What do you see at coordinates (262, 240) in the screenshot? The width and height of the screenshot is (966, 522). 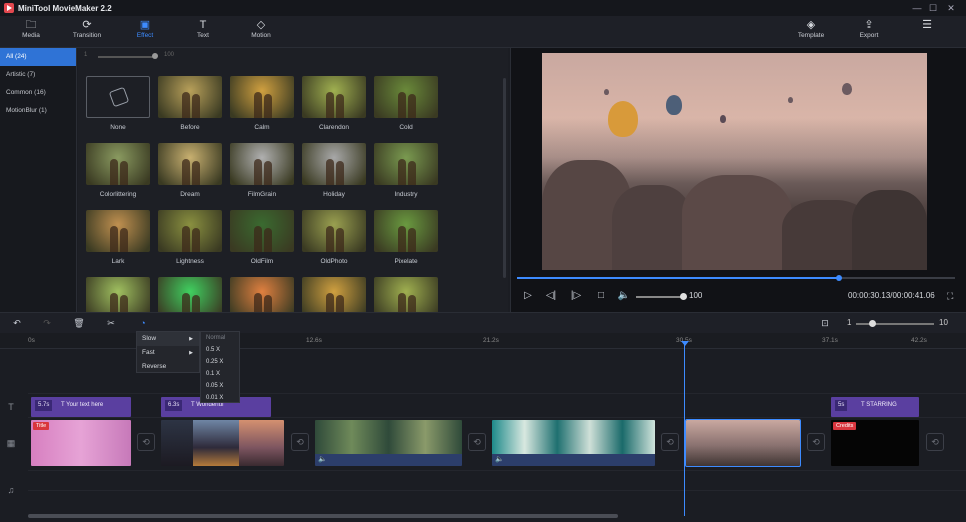 I see `effect-item: OldFilm` at bounding box center [262, 240].